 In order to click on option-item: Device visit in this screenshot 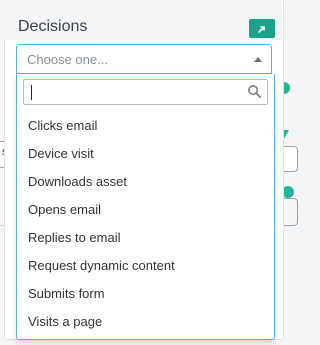, I will do `click(145, 154)`.